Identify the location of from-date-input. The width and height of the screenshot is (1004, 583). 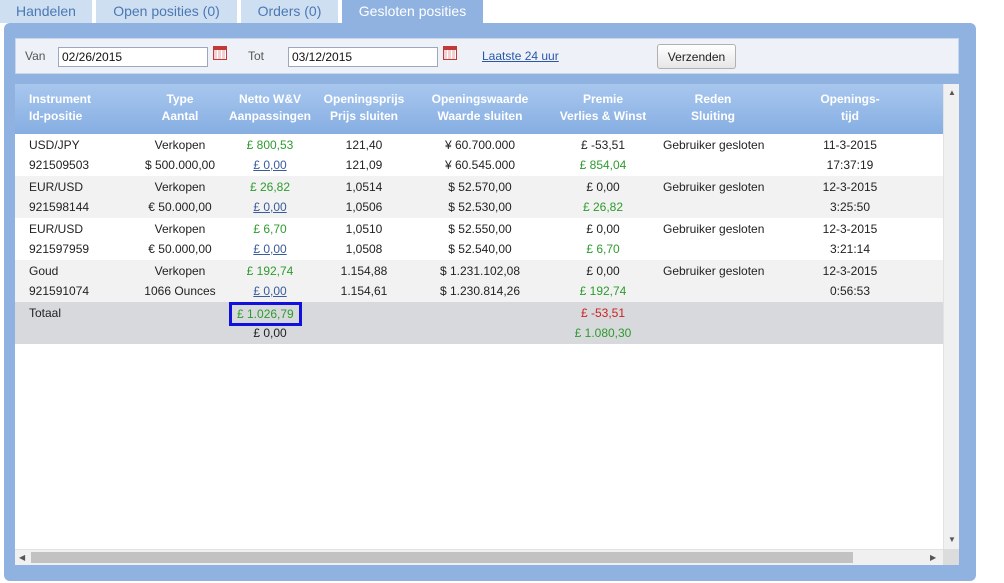
(133, 57).